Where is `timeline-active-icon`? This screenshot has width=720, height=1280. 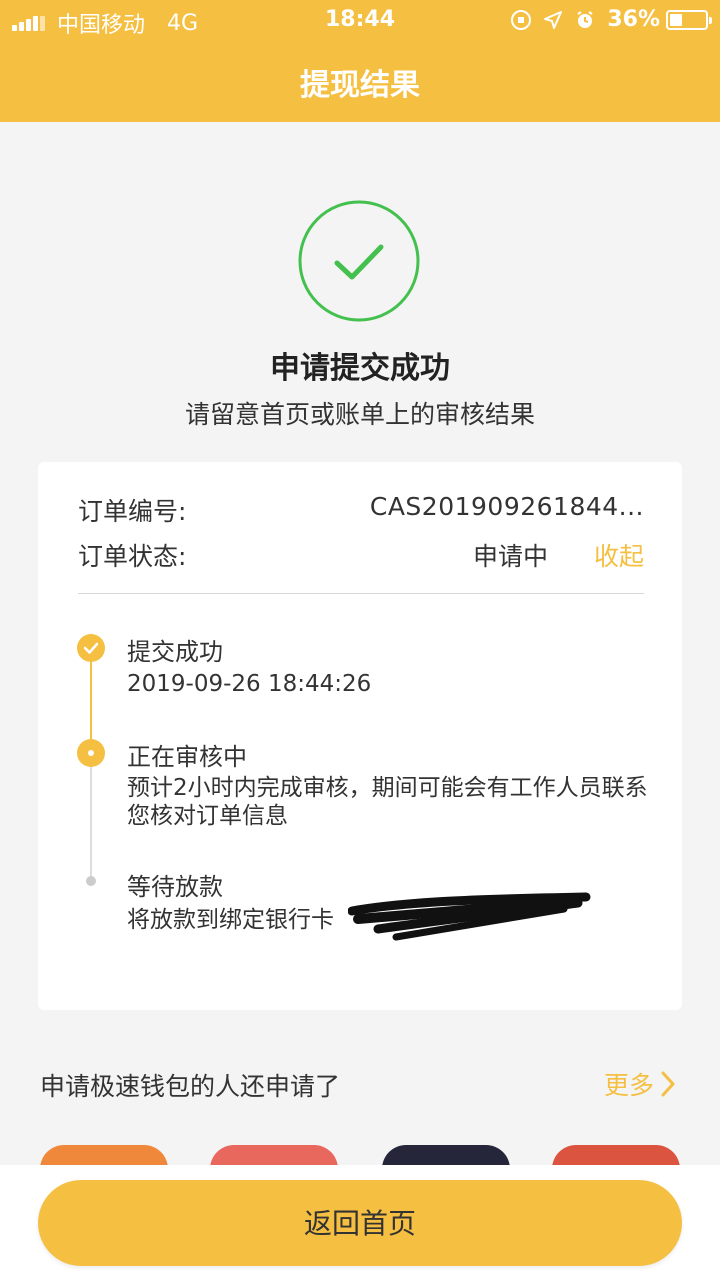 timeline-active-icon is located at coordinates (91, 753).